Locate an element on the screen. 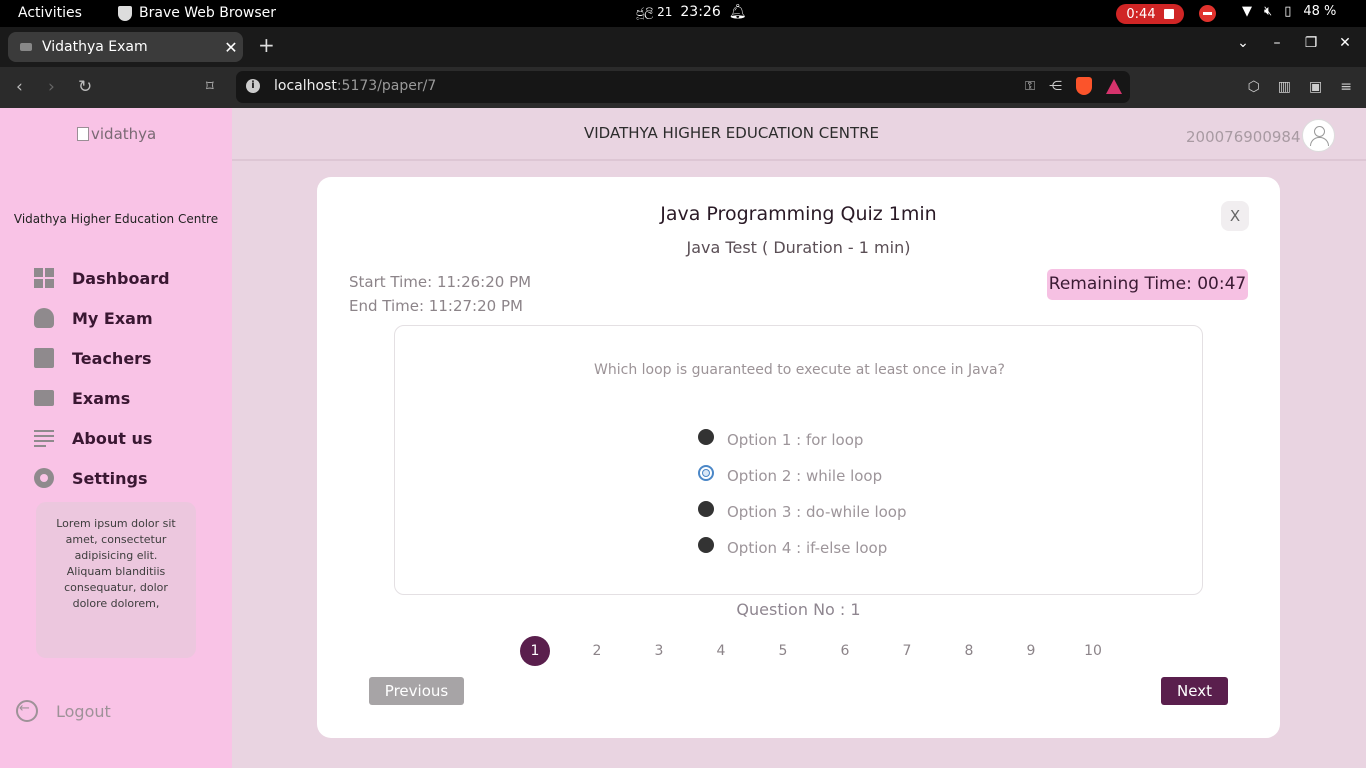 Image resolution: width=1366 pixels, height=768 pixels. key-icon: ⚿ is located at coordinates (1030, 86).